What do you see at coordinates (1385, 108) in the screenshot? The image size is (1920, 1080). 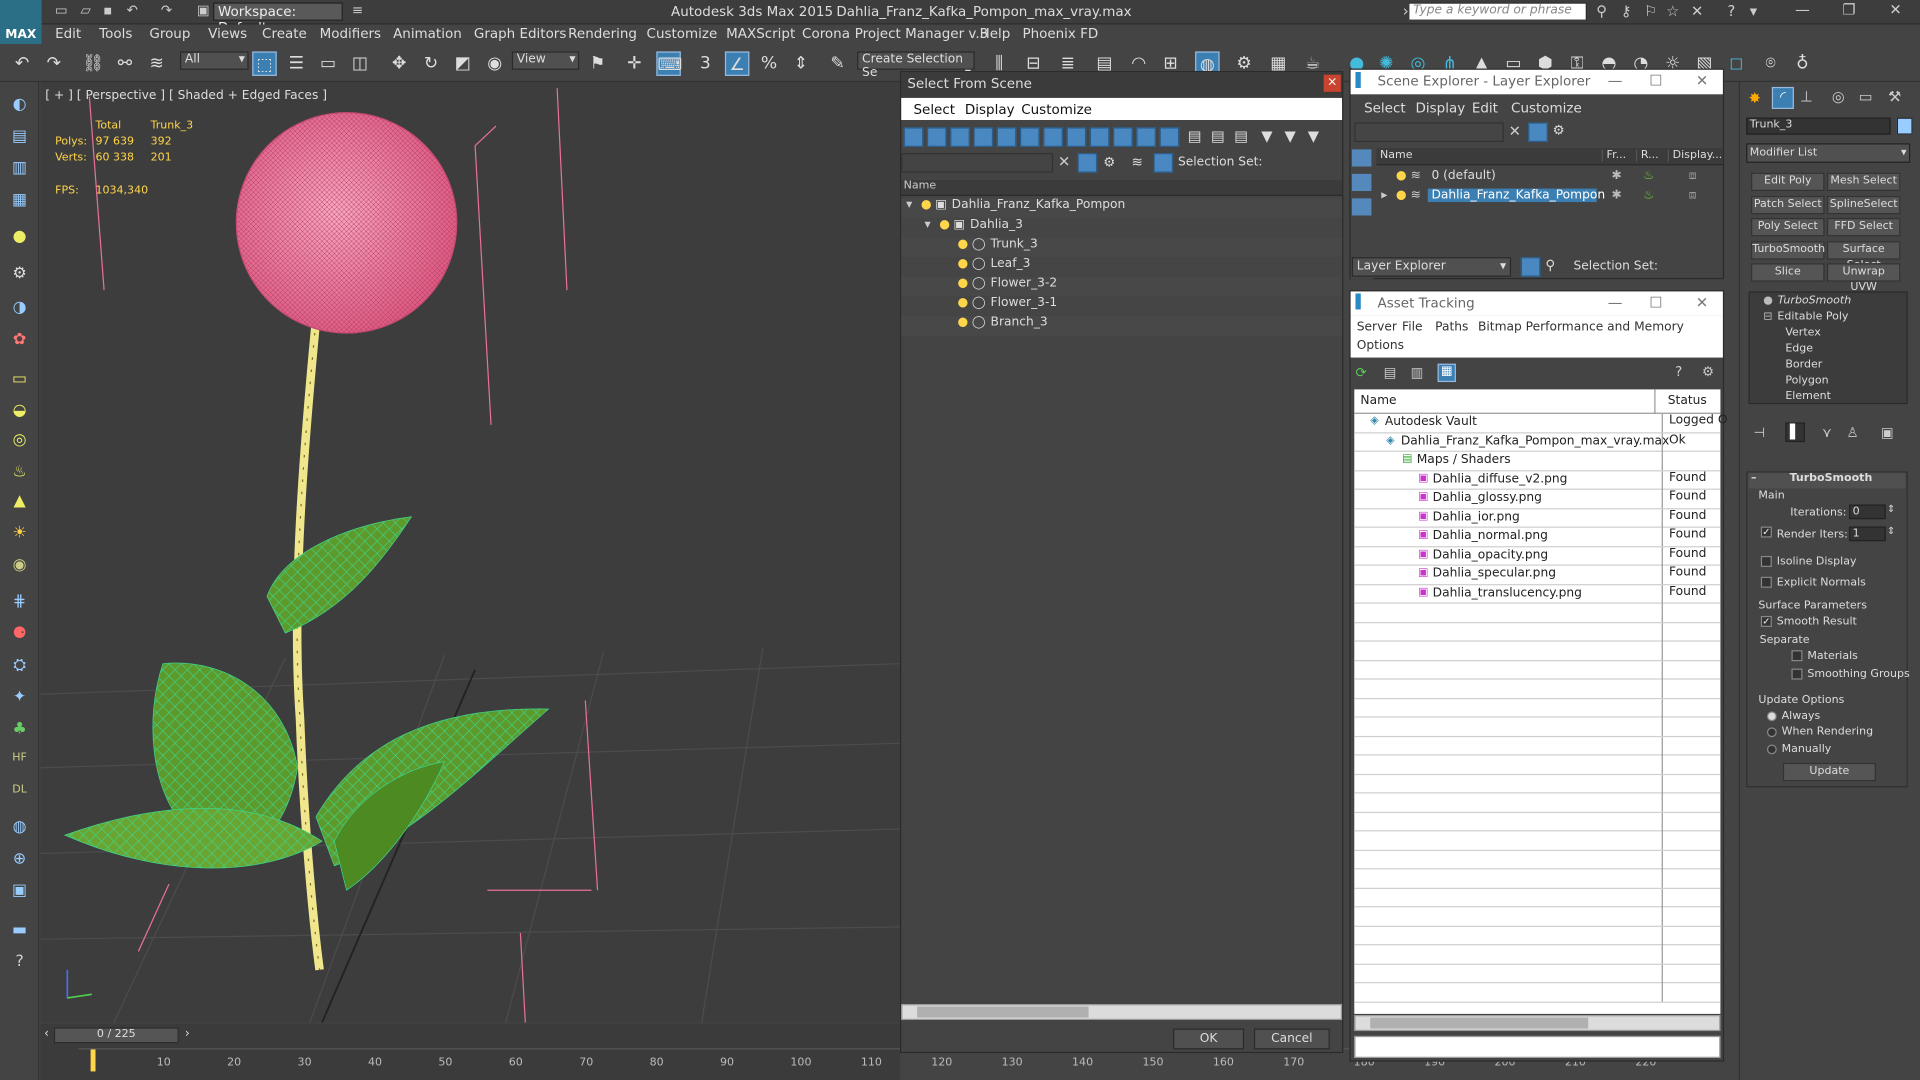 I see `scene-explorer-menu-select: Select` at bounding box center [1385, 108].